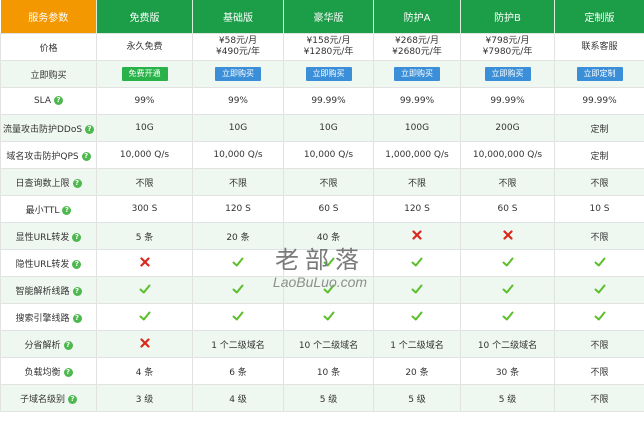  I want to click on free-signup-button: 免费开通, so click(144, 74).